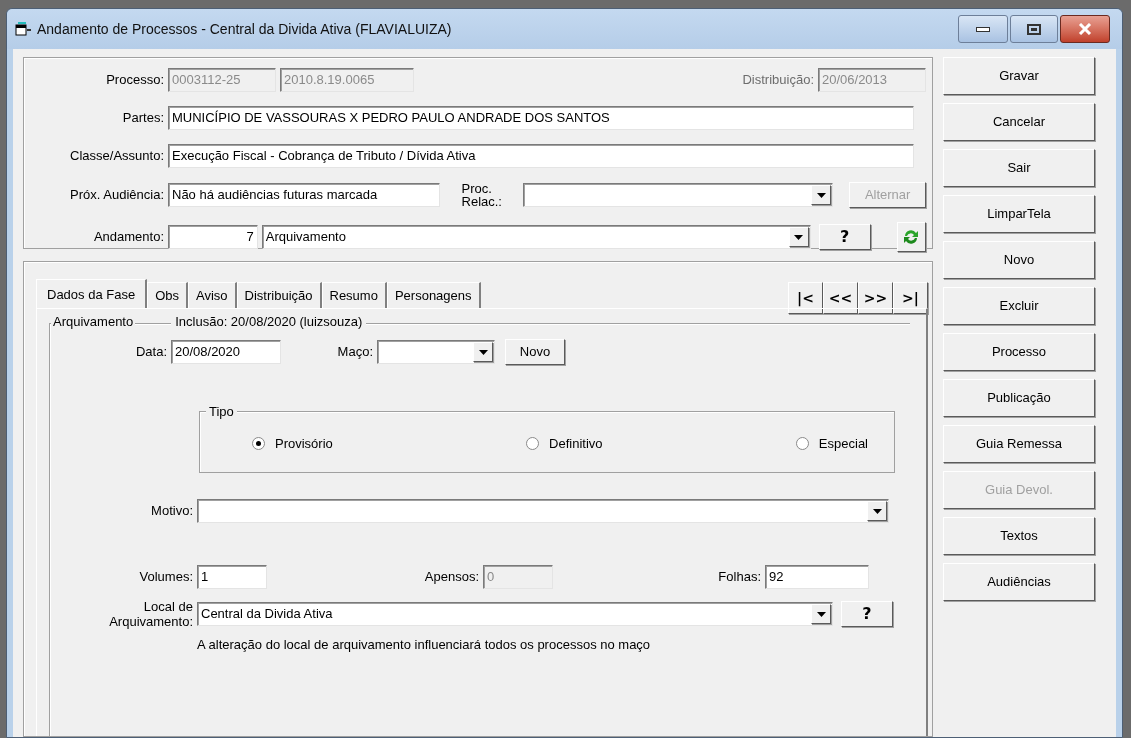  Describe the element at coordinates (116, 156) in the screenshot. I see `field-label: Classe/Assunto:` at that location.